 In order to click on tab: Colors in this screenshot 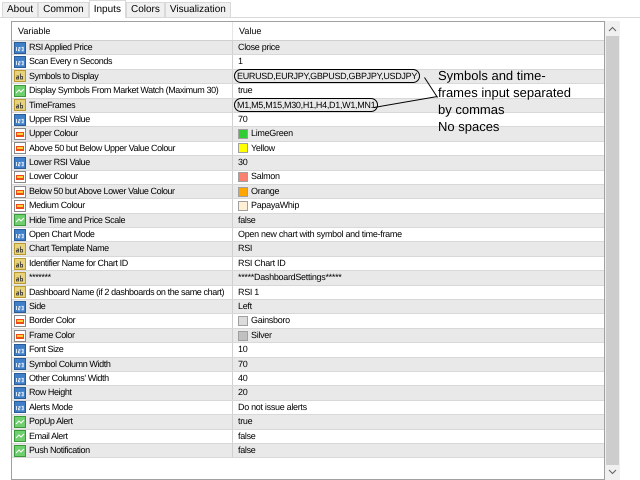, I will do `click(145, 9)`.